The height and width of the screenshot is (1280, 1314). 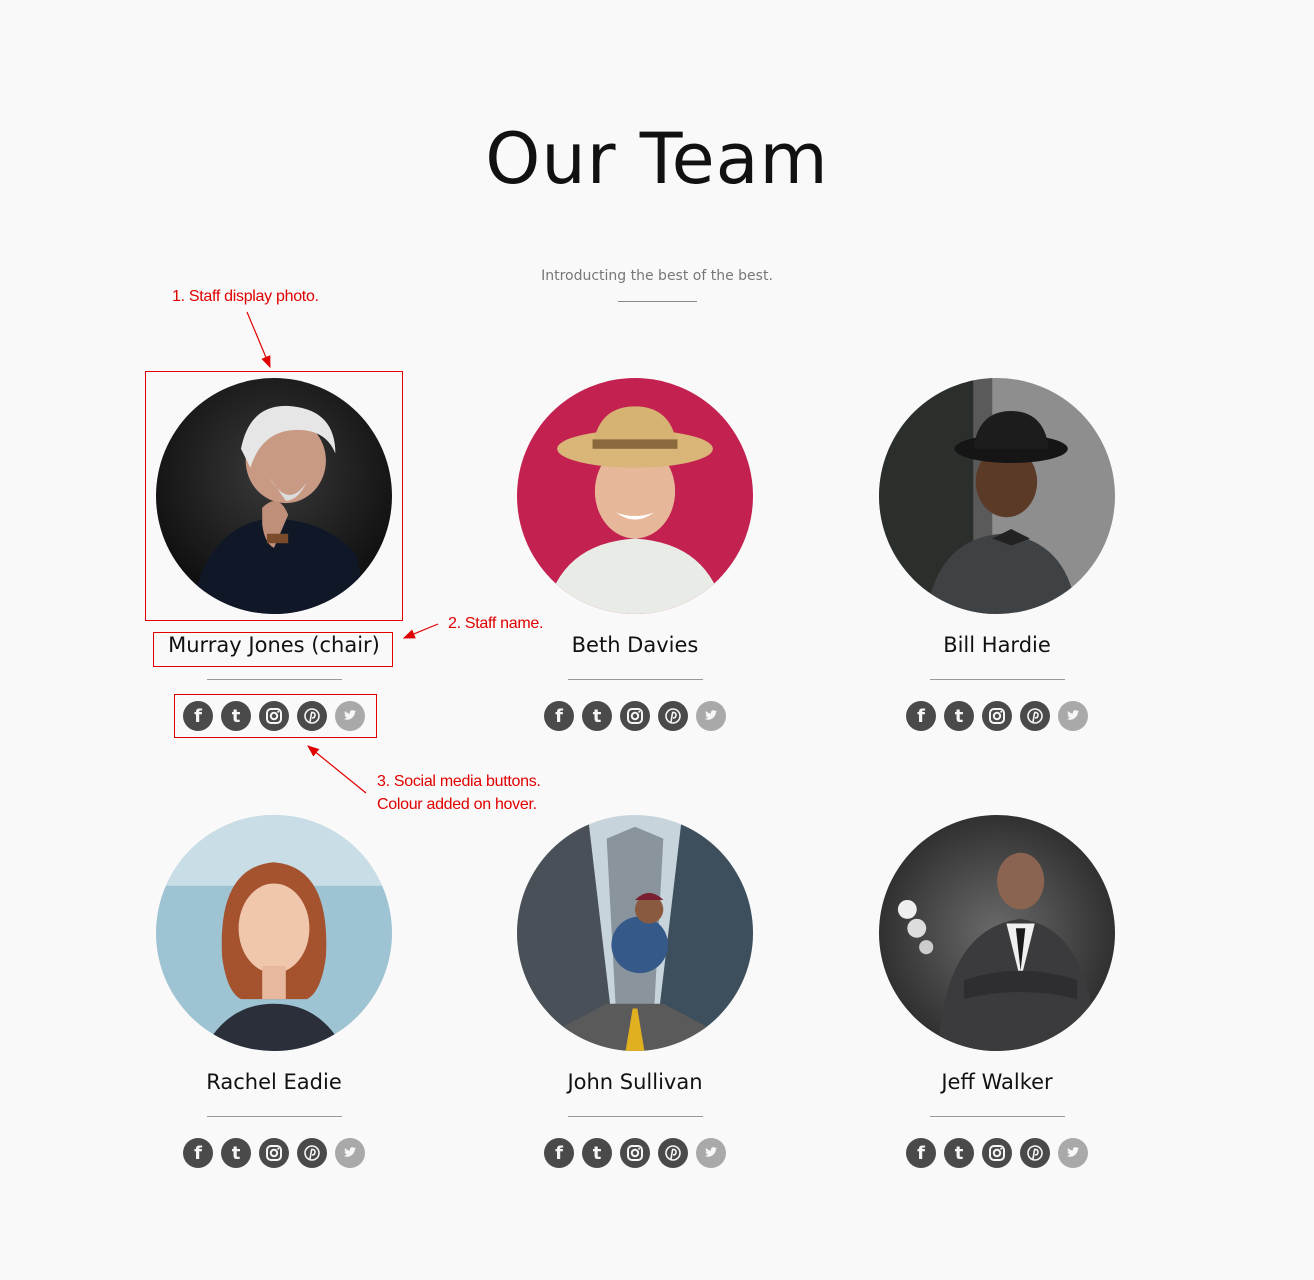 I want to click on team-member-card: John Sullivan f t, so click(x=632, y=1005).